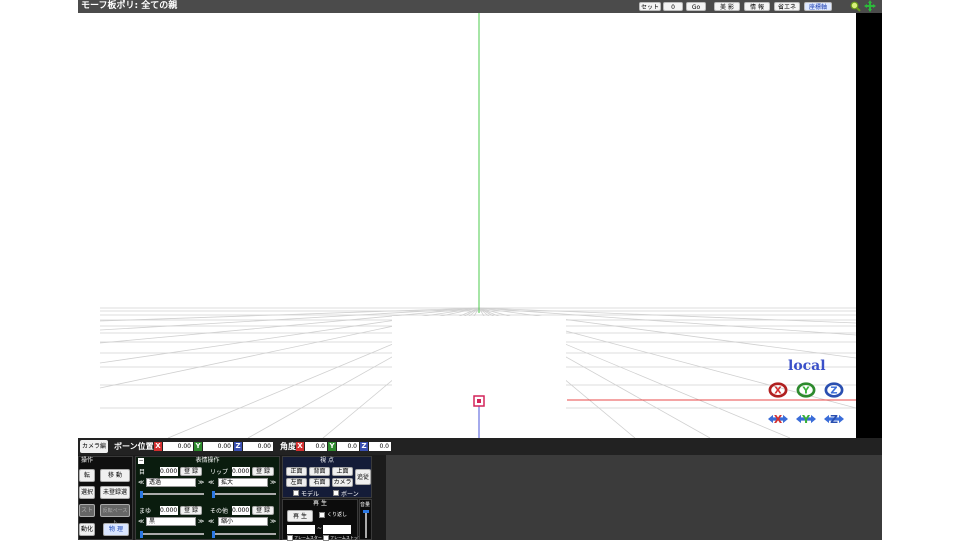 The image size is (960, 541). What do you see at coordinates (348, 446) in the screenshot?
I see `angle-y-field: 0.0` at bounding box center [348, 446].